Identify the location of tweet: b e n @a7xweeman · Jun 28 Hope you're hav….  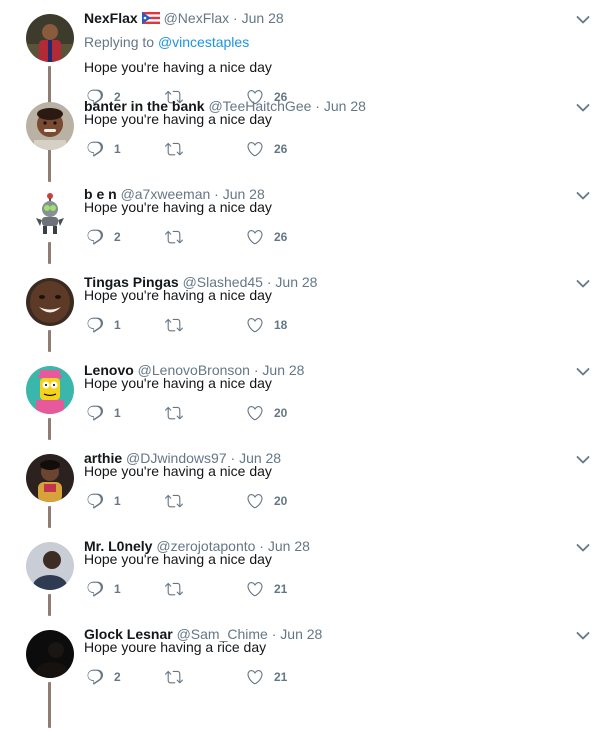
(308, 220).